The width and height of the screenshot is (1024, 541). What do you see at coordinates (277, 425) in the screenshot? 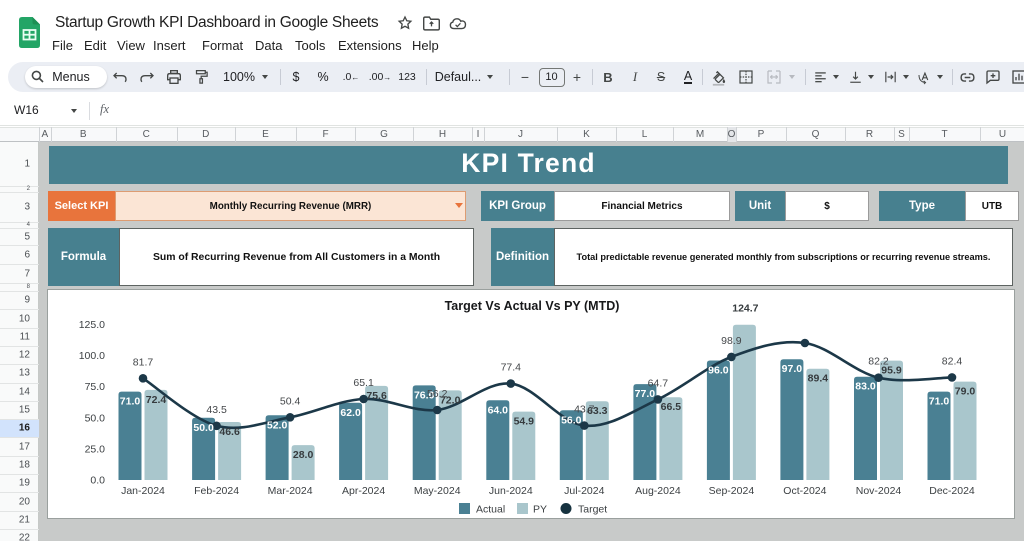
I see `svg-text: 52.0` at bounding box center [277, 425].